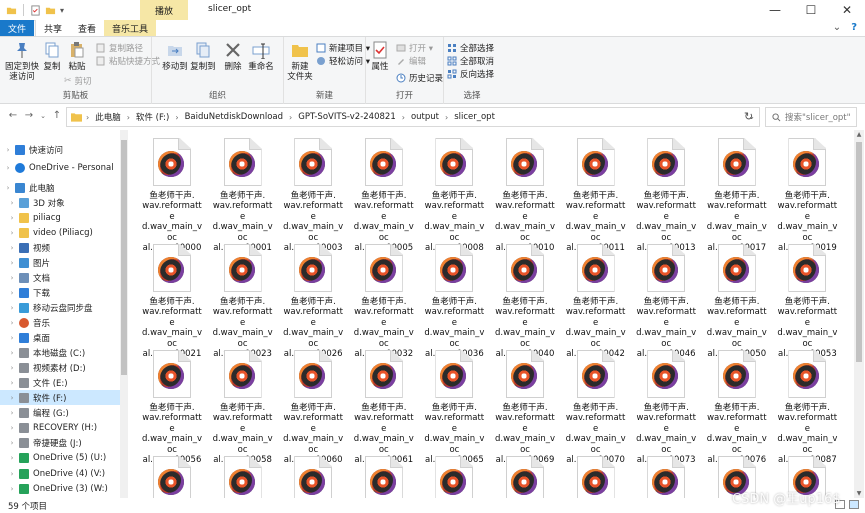 The width and height of the screenshot is (865, 513). I want to click on new-folder-button: 新建 文件夹, so click(300, 61).